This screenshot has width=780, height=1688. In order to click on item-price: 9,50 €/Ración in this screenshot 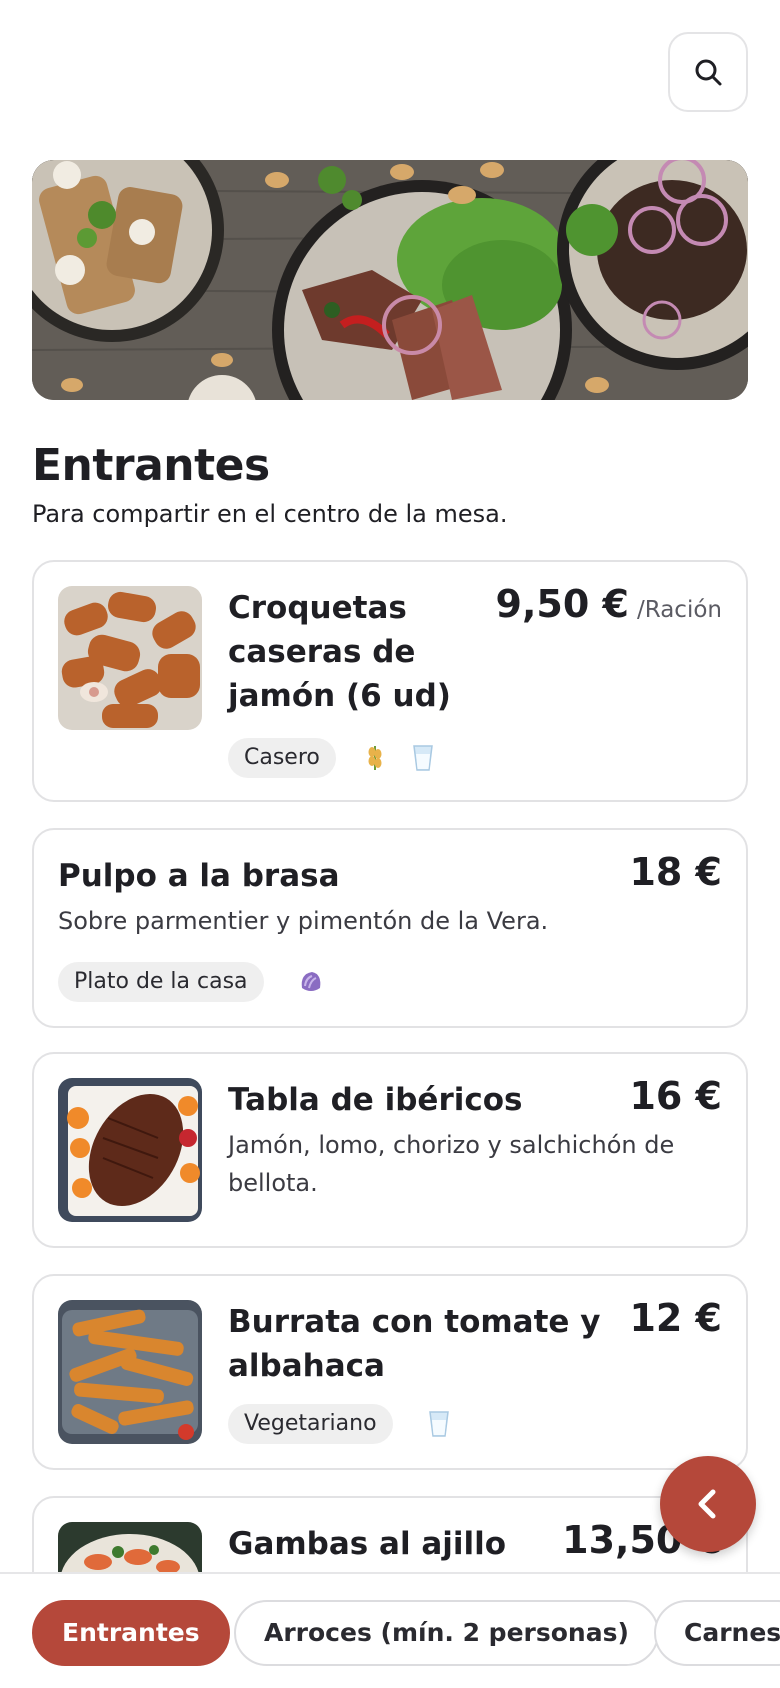, I will do `click(608, 604)`.